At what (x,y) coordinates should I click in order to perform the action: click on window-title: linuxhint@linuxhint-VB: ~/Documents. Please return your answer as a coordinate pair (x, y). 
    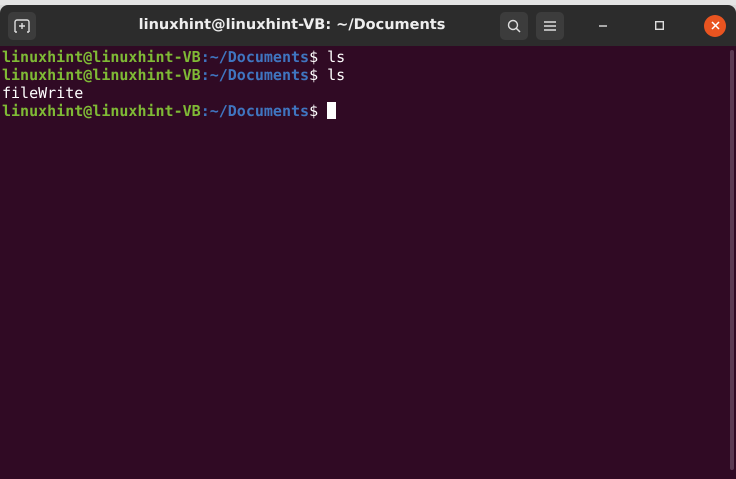
    Looking at the image, I should click on (292, 25).